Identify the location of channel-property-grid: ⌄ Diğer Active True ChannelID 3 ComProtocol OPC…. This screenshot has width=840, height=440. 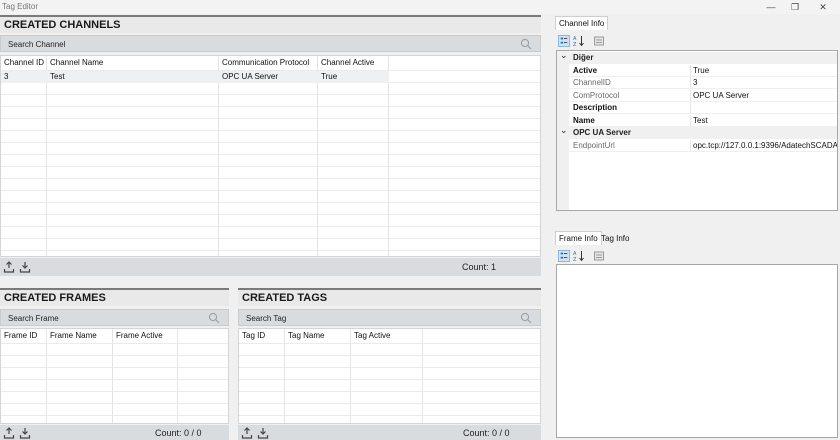
(697, 130).